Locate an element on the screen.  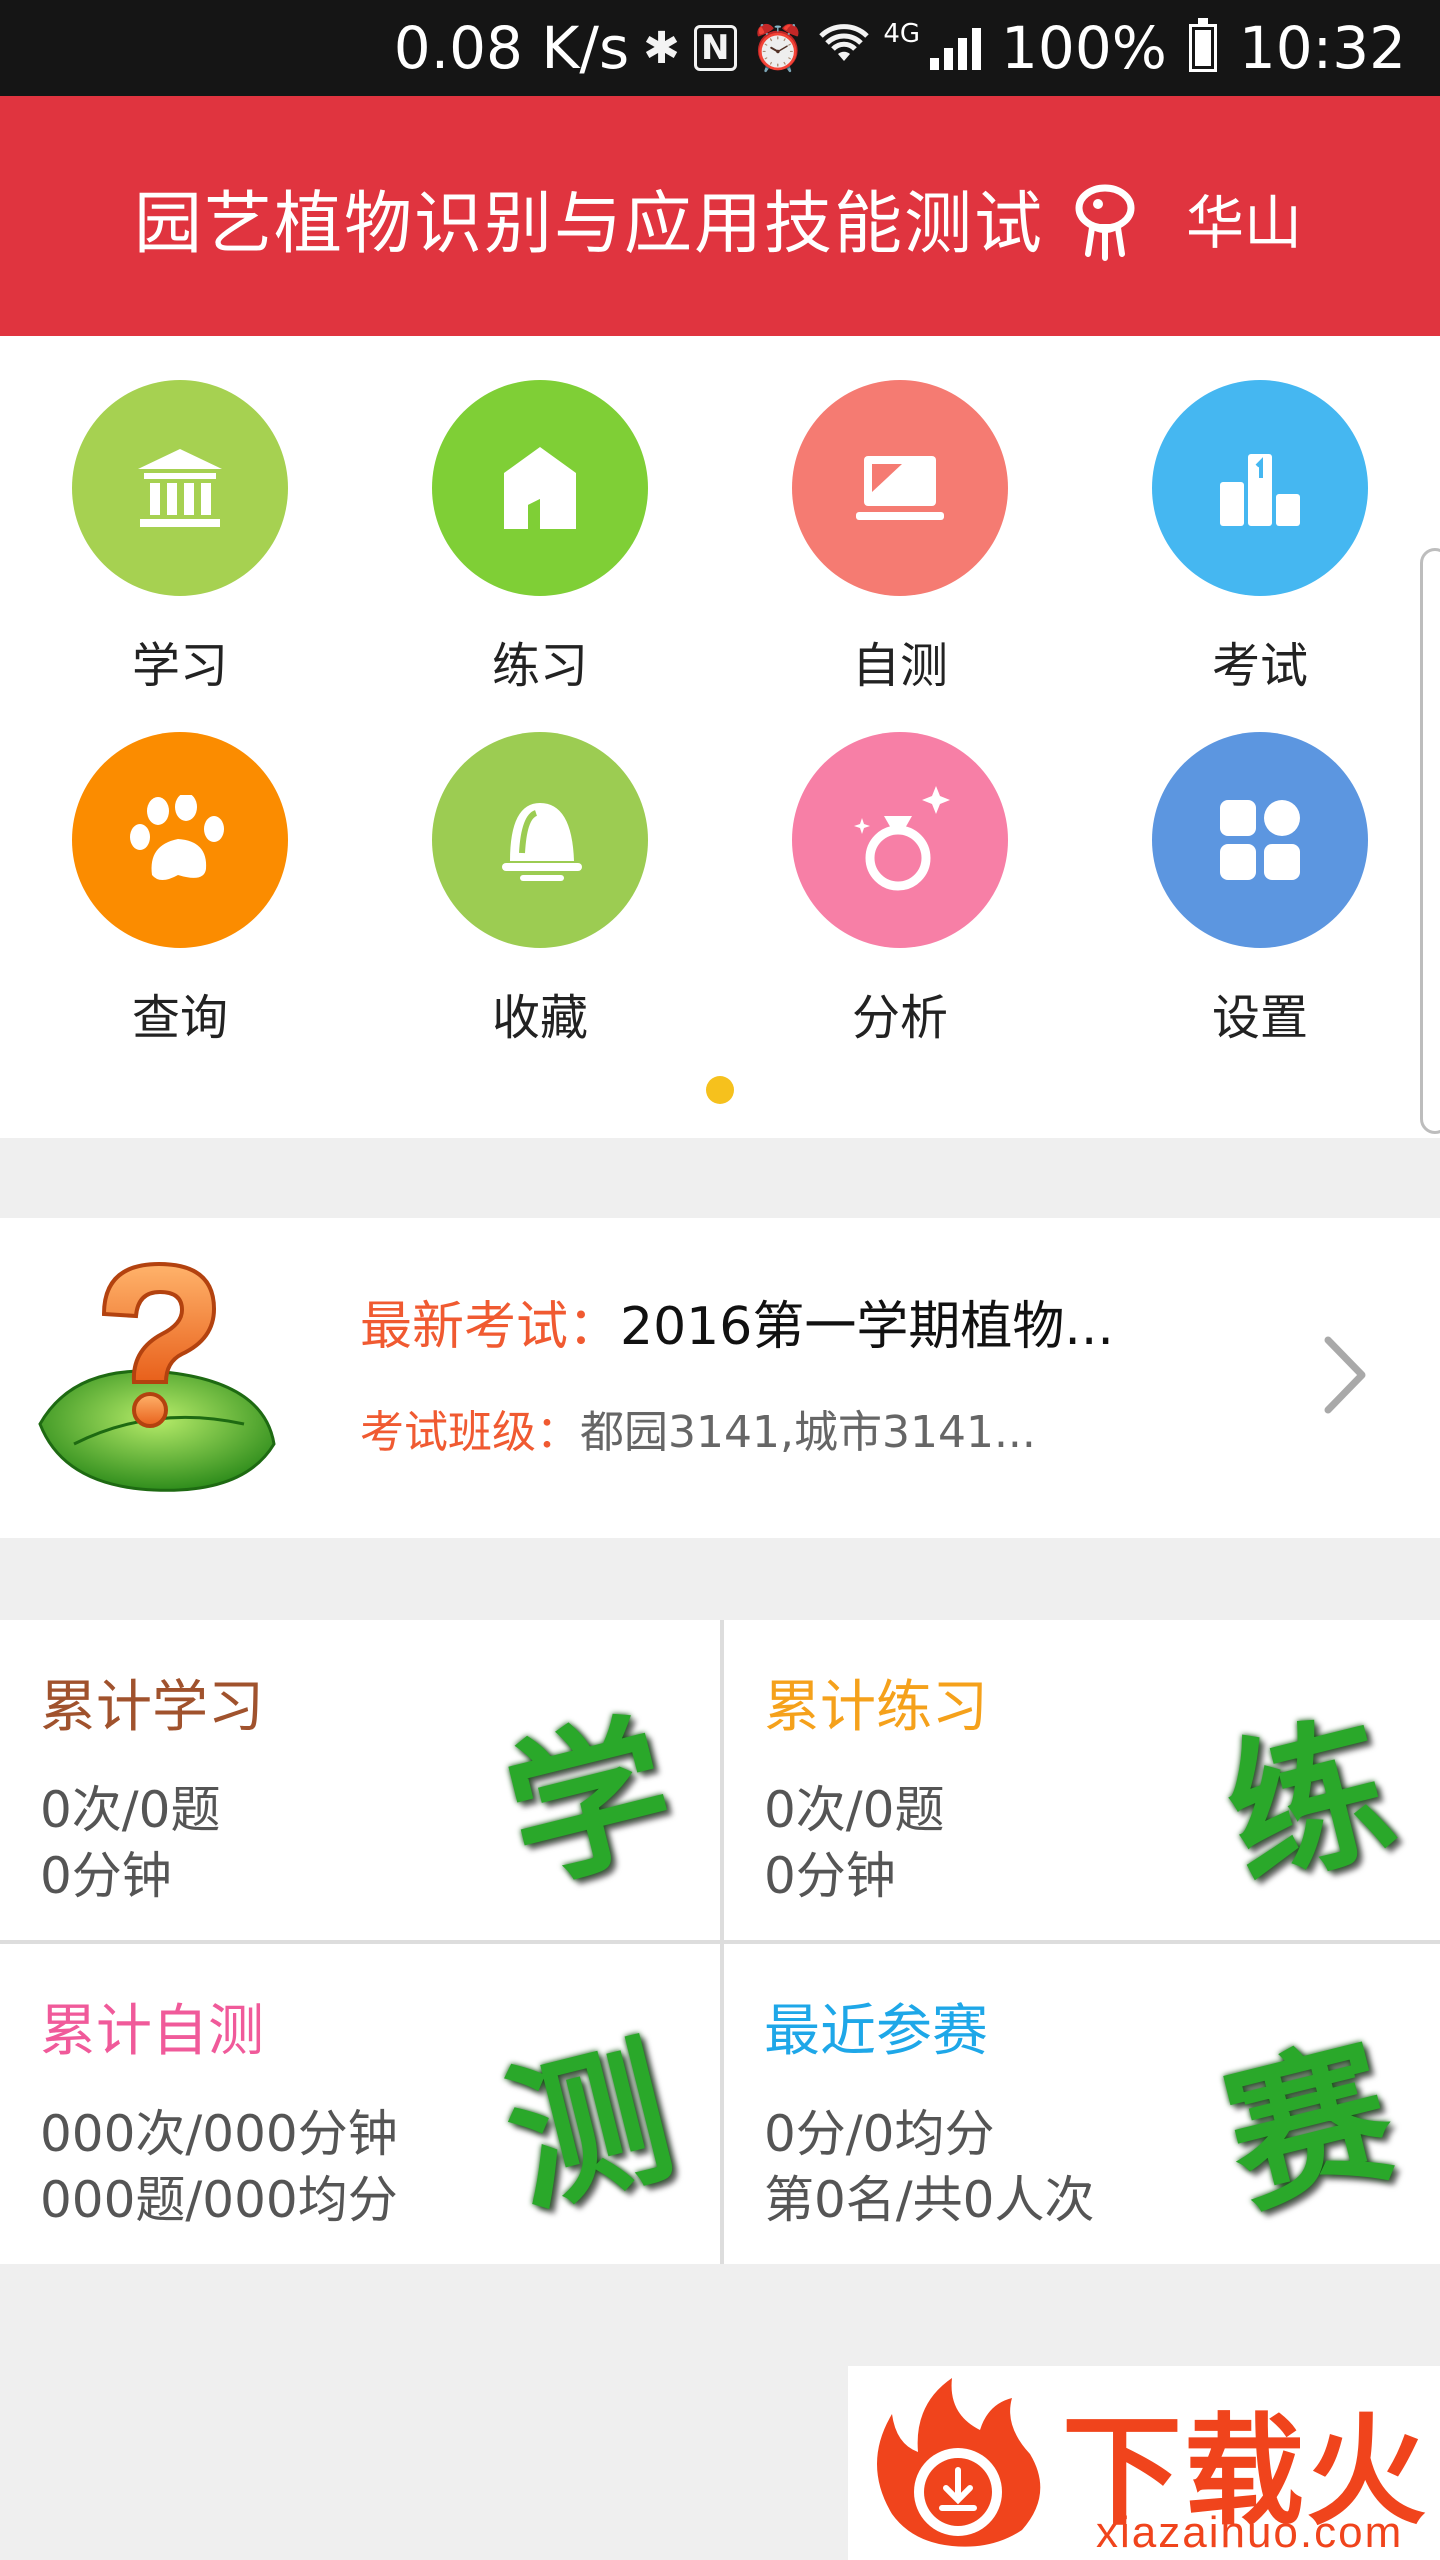
exam-class-label: 考试班级： is located at coordinates (470, 1432).